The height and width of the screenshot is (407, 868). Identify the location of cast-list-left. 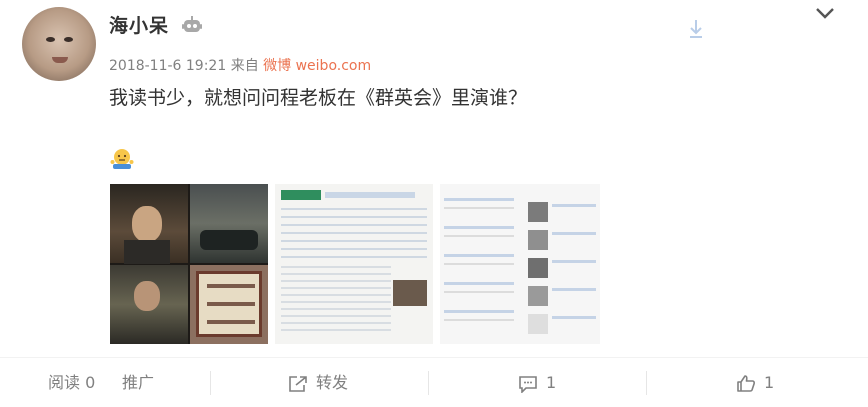
(479, 268).